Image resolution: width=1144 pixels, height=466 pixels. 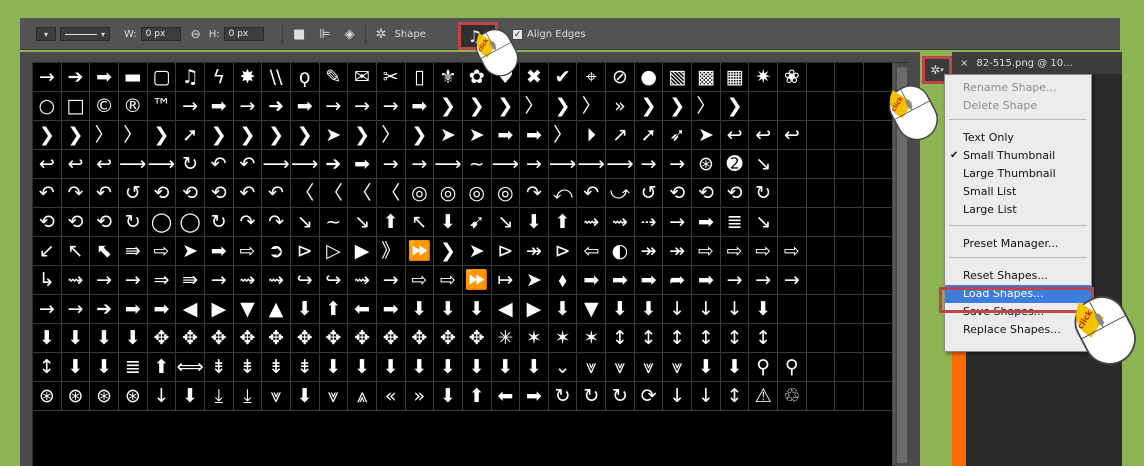 What do you see at coordinates (1018, 156) in the screenshot?
I see `menu-item-small-thumbnail: ✔ Small Thumbnail` at bounding box center [1018, 156].